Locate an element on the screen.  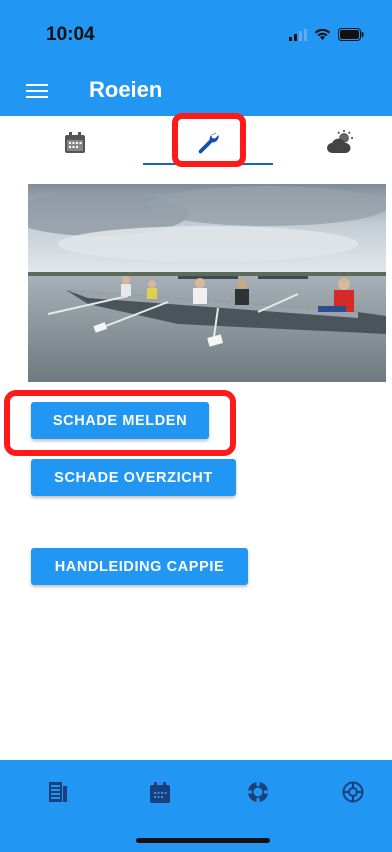
nav-lifebuoy is located at coordinates (258, 792).